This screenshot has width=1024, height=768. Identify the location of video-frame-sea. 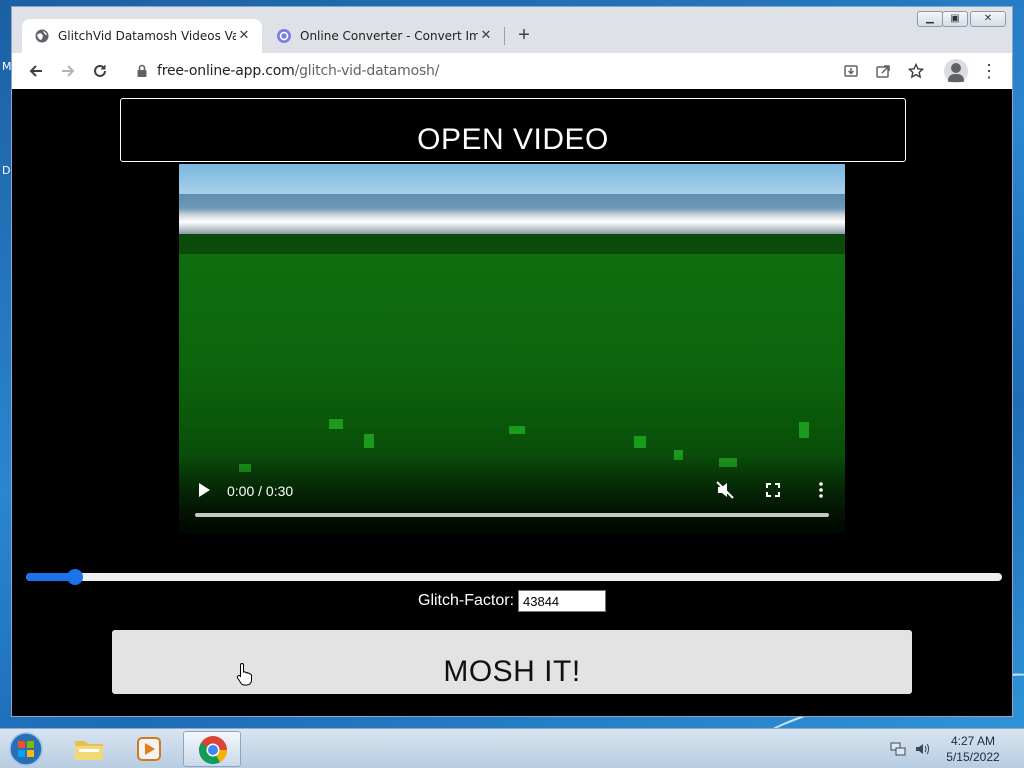
(512, 214).